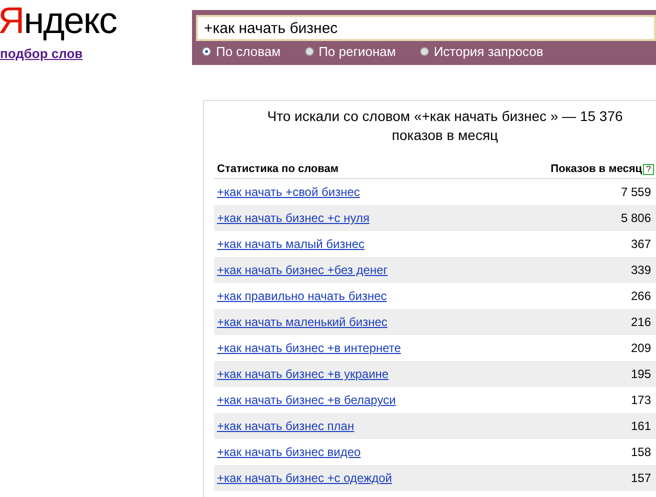  I want to click on search-mode-radio: По словам, so click(241, 51).